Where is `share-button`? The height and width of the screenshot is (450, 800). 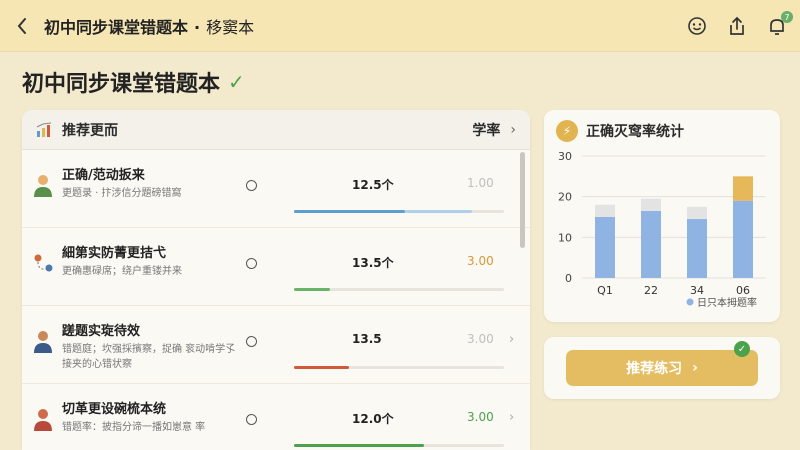 share-button is located at coordinates (737, 26).